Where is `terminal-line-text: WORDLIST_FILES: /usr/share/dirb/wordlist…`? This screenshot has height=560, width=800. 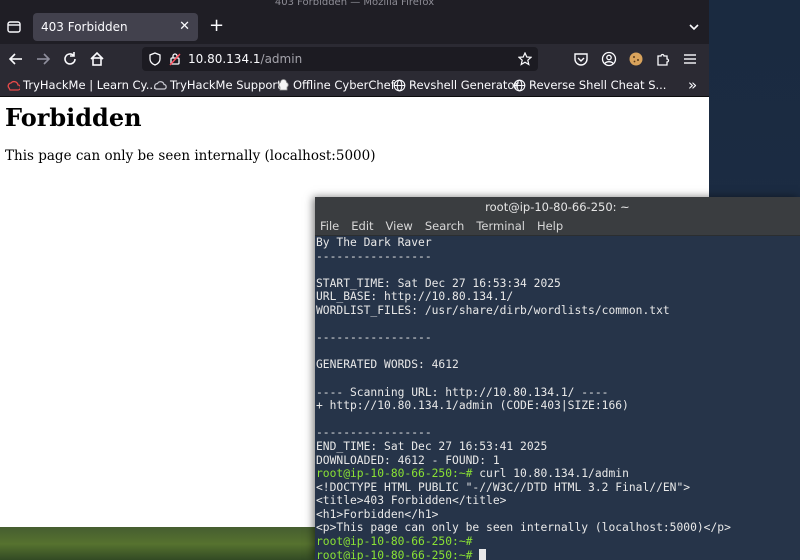 terminal-line-text: WORDLIST_FILES: /usr/share/dirb/wordlist… is located at coordinates (493, 310).